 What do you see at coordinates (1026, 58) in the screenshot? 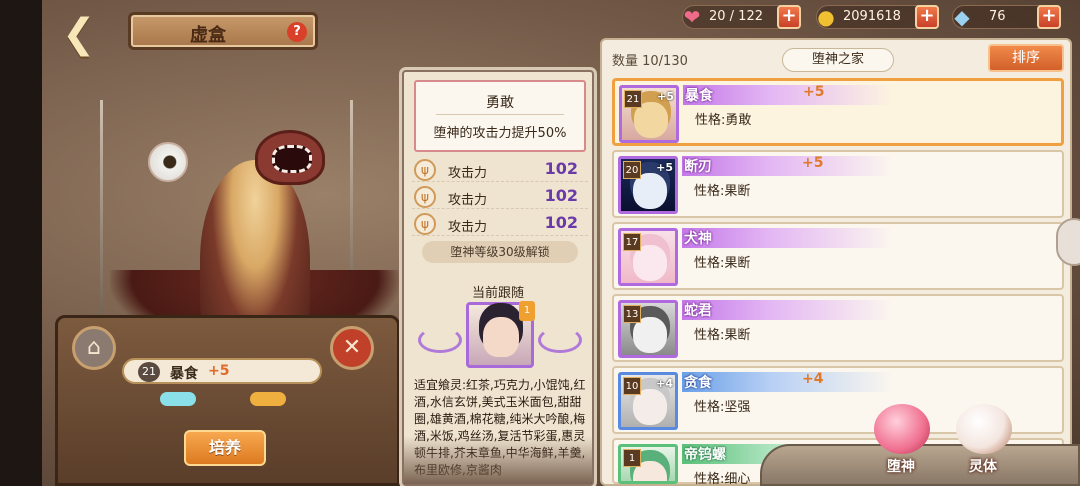
I see `sort-button: 排序` at bounding box center [1026, 58].